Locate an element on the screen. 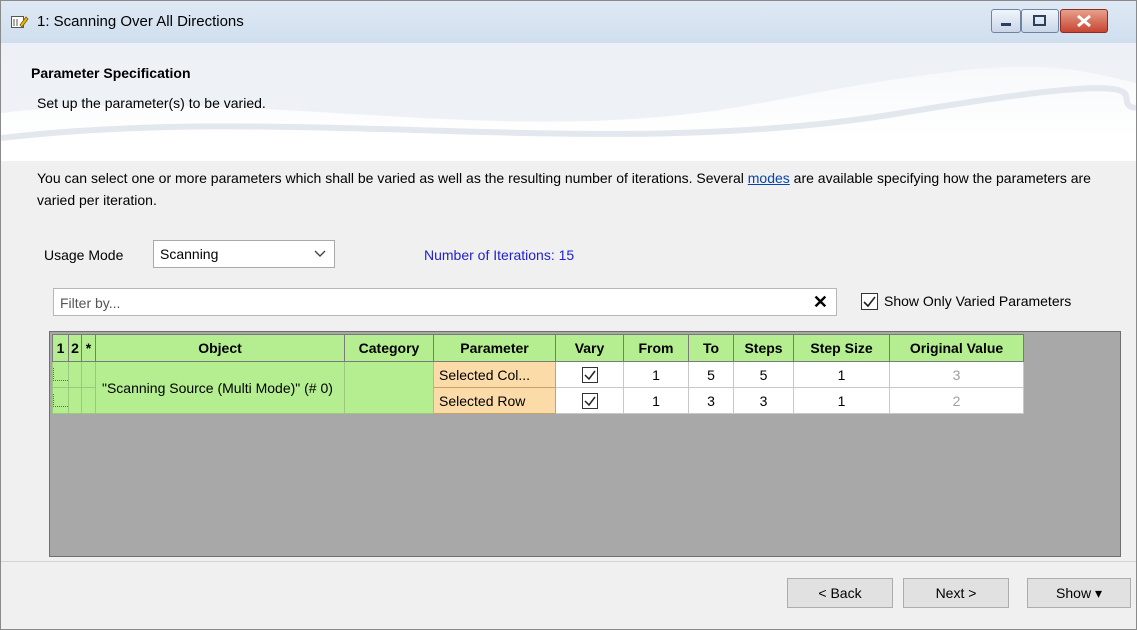 This screenshot has height=630, width=1137. column-header-parameter: Parameter is located at coordinates (494, 348).